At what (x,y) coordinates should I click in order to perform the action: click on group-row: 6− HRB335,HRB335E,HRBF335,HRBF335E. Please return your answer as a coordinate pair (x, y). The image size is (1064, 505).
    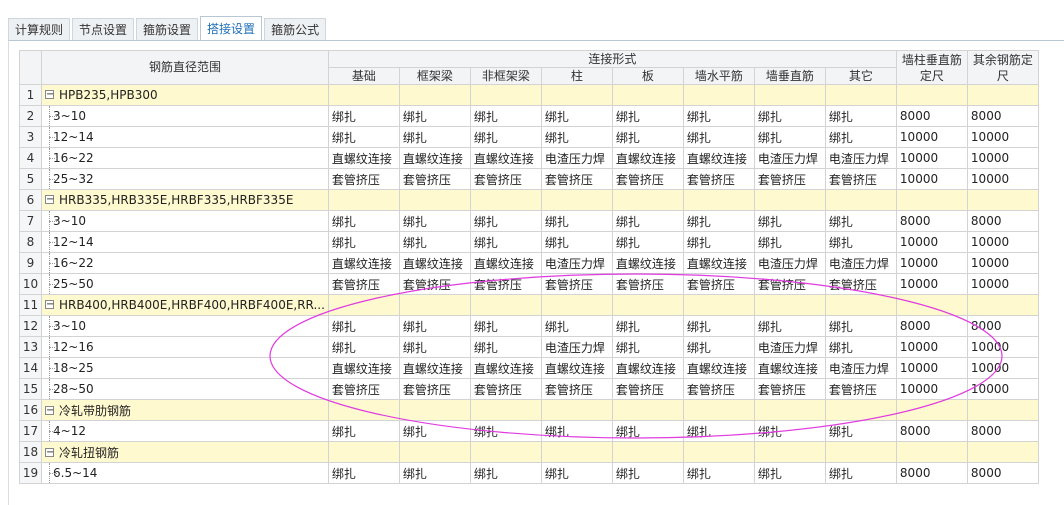
    Looking at the image, I should click on (529, 200).